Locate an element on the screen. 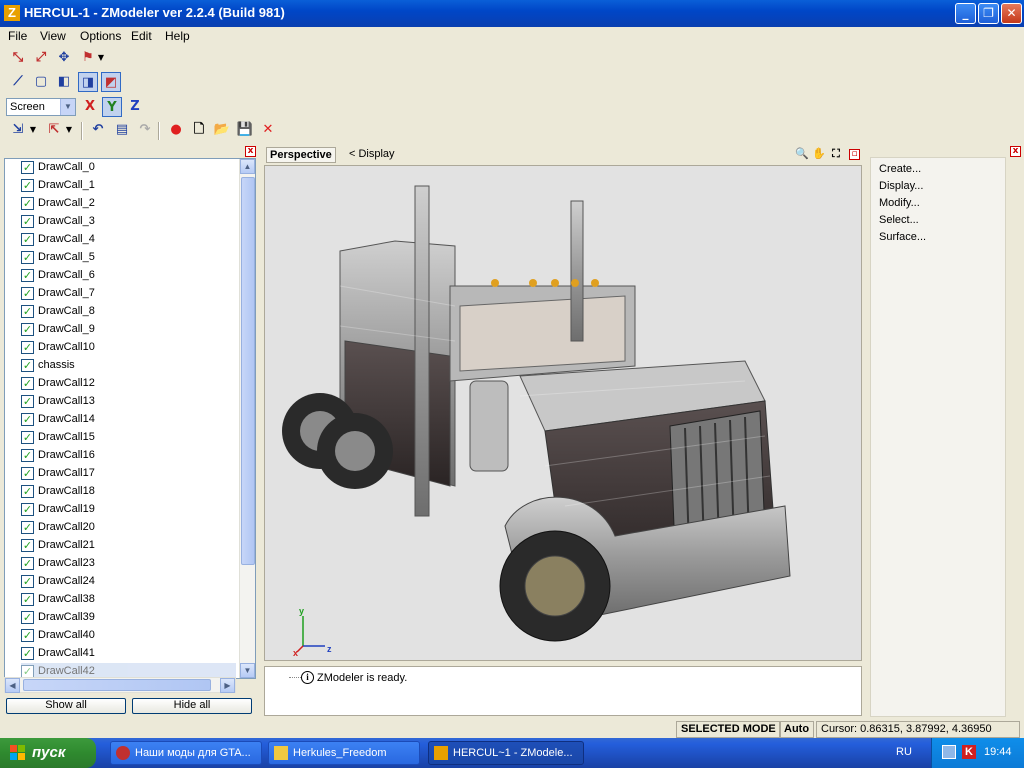  list-item: ✓ DrawCall10 is located at coordinates (128, 348).